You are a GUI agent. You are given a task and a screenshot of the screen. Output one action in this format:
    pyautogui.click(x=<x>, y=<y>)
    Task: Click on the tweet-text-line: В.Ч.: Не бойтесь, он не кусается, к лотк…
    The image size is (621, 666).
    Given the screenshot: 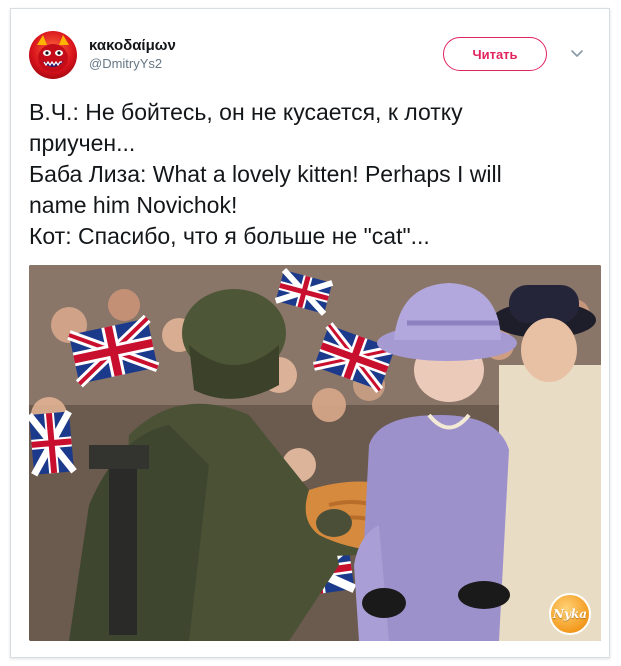 What is the action you would take?
    pyautogui.click(x=246, y=112)
    